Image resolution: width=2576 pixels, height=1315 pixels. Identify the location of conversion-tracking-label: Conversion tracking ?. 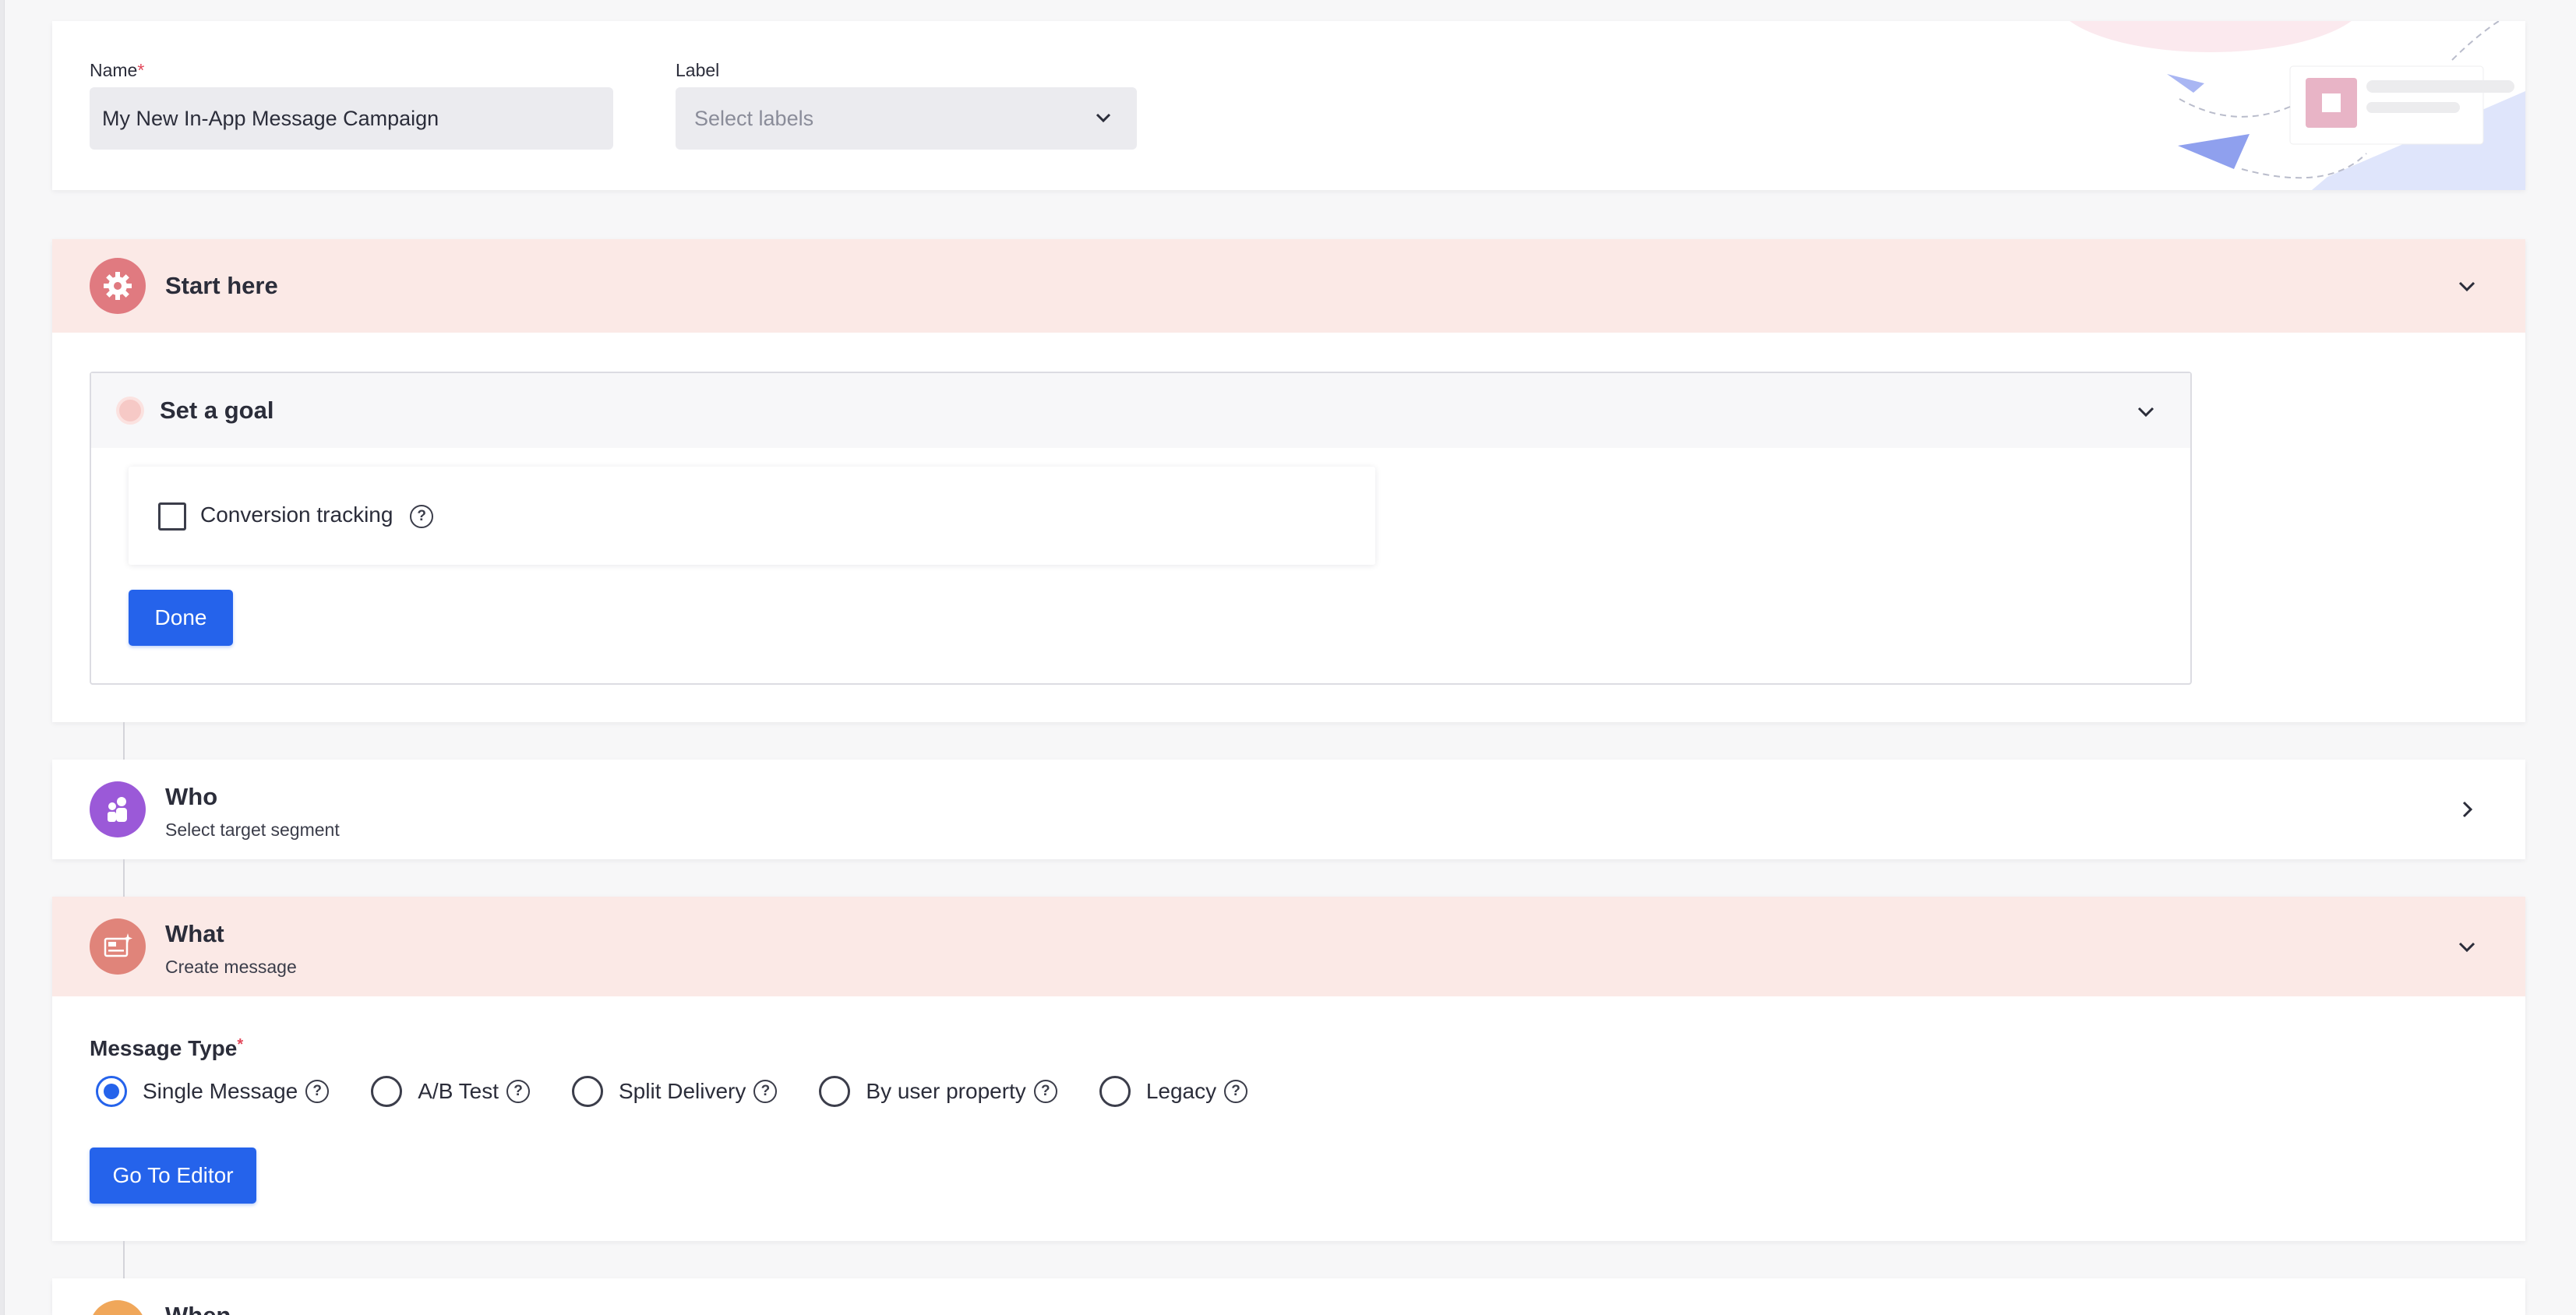
(317, 515).